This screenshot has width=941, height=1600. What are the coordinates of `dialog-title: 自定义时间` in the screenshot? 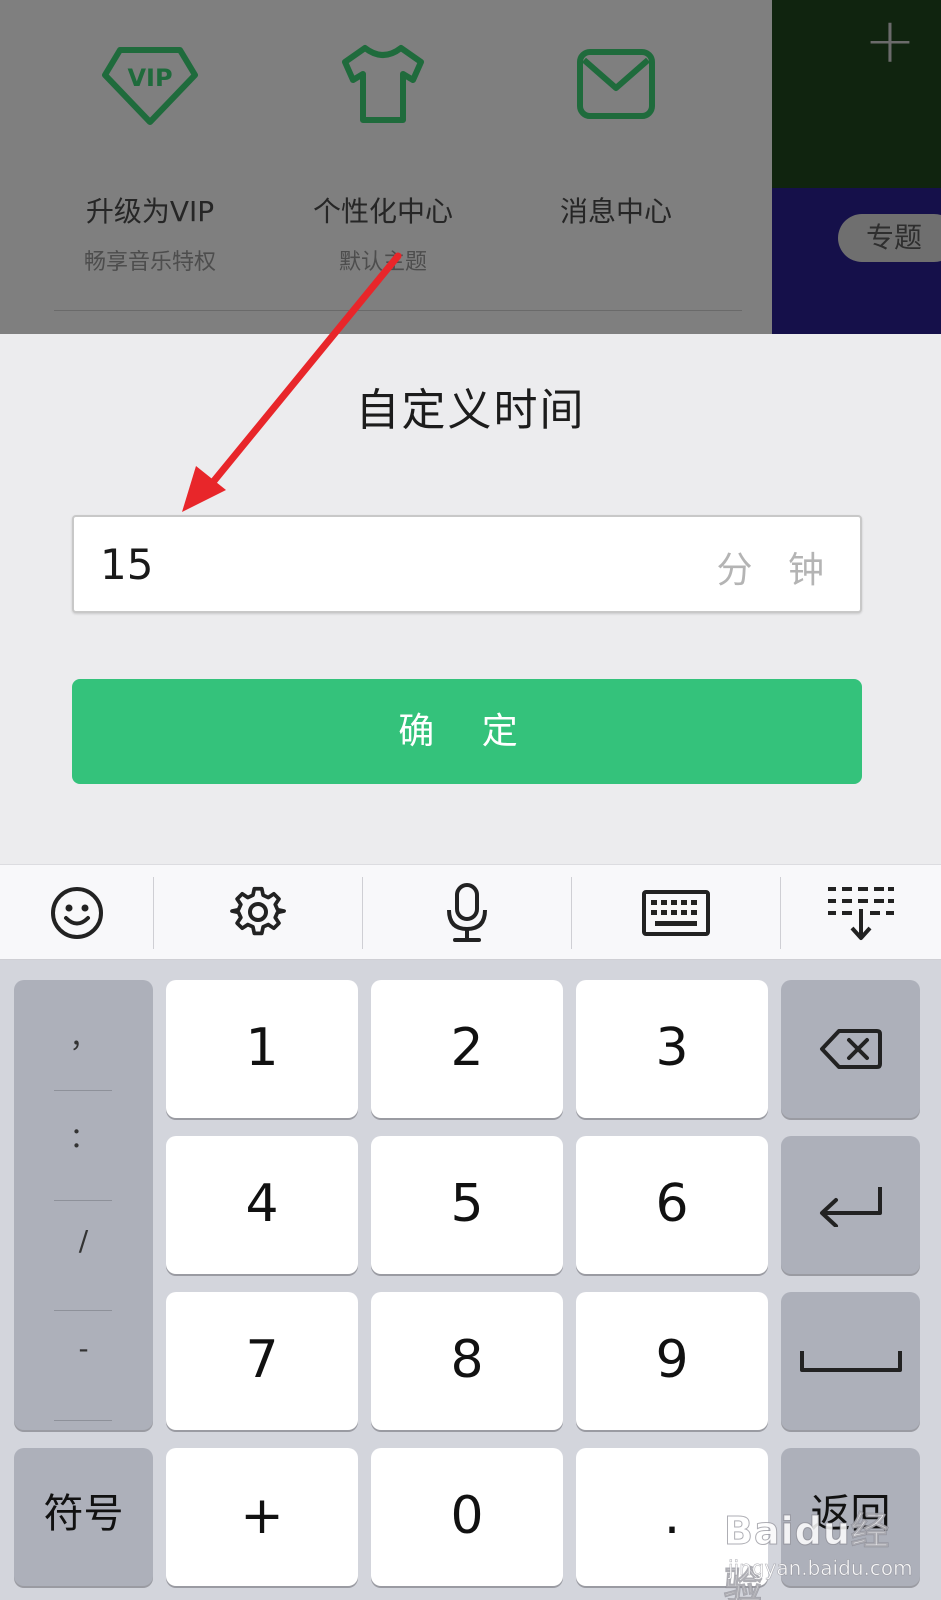 It's located at (470, 410).